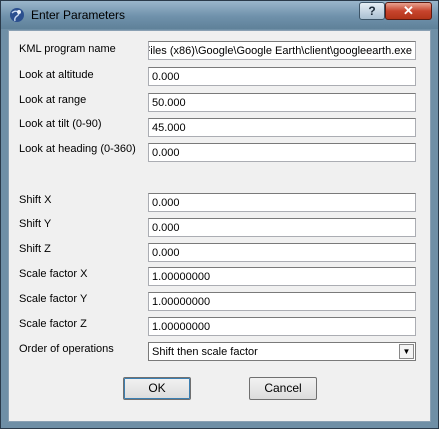  What do you see at coordinates (282, 102) in the screenshot?
I see `look-at-range-input: 50.000` at bounding box center [282, 102].